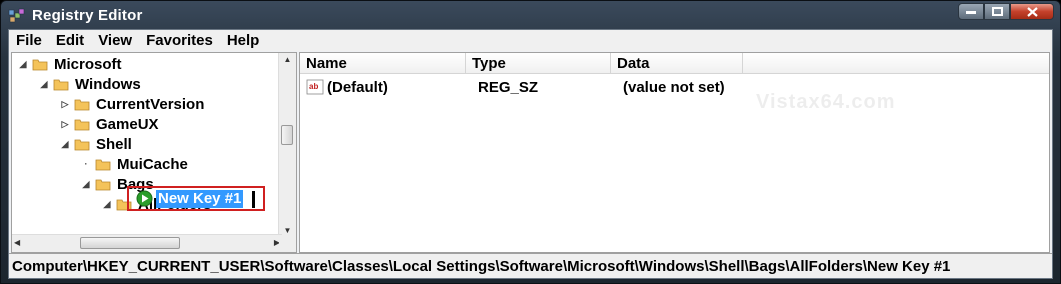  I want to click on column-name: Name, so click(383, 63).